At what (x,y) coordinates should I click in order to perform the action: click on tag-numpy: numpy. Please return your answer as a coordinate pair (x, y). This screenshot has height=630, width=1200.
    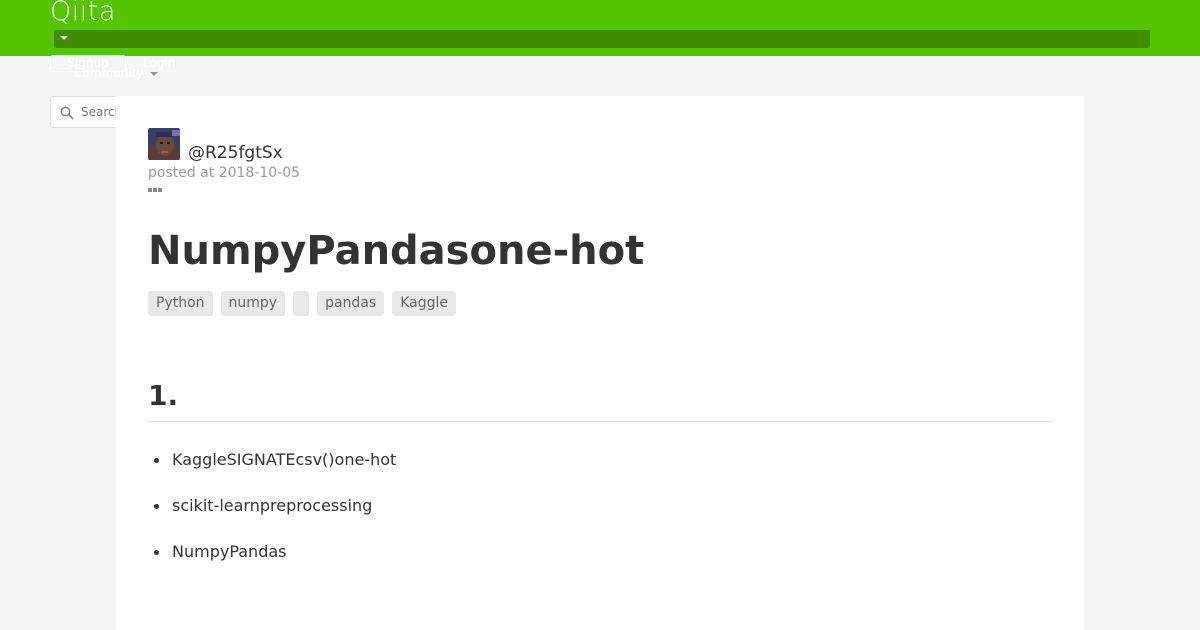
    Looking at the image, I should click on (253, 303).